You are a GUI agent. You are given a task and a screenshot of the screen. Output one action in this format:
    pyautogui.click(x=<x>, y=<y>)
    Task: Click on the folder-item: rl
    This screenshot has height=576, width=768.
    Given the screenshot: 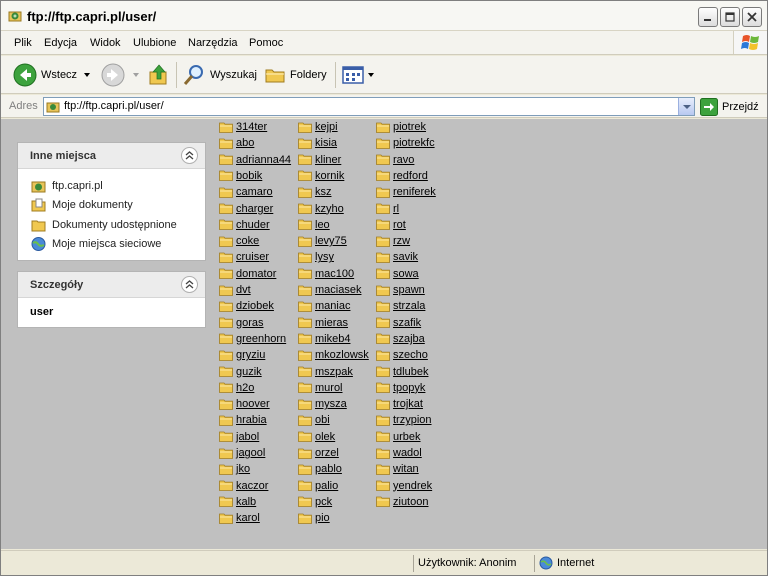 What is the action you would take?
    pyautogui.click(x=387, y=209)
    